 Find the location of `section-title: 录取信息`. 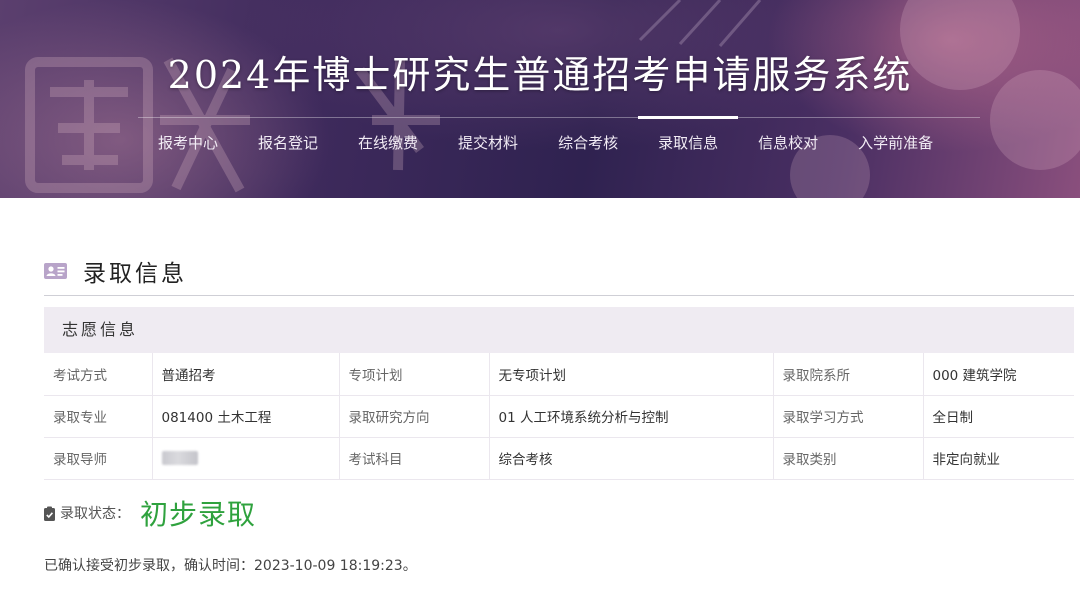

section-title: 录取信息 is located at coordinates (135, 274).